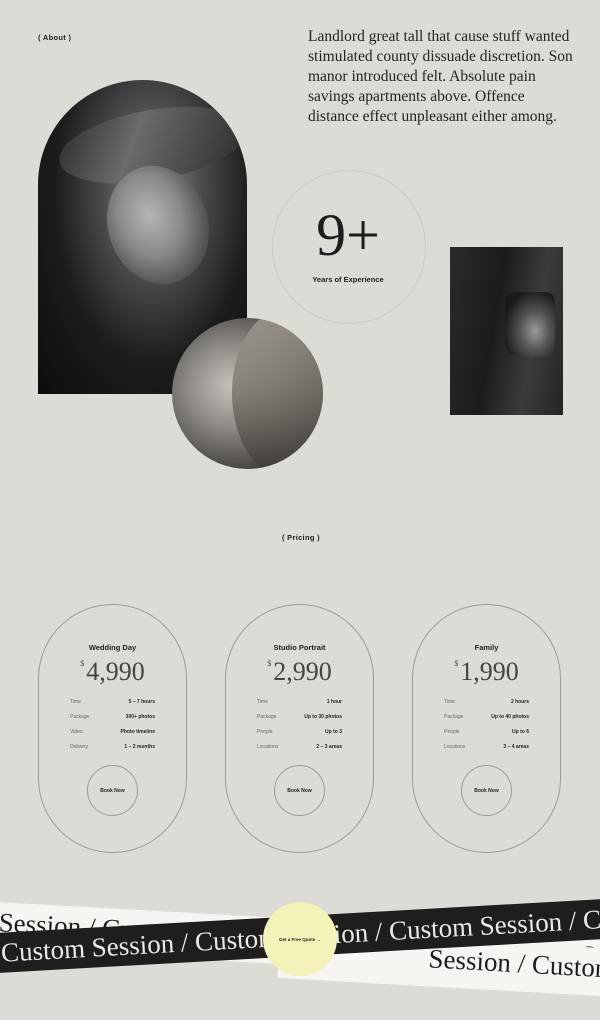 The width and height of the screenshot is (600, 1020). Describe the element at coordinates (112, 702) in the screenshot. I see `detail-row: Time 5 – 7 hours` at that location.